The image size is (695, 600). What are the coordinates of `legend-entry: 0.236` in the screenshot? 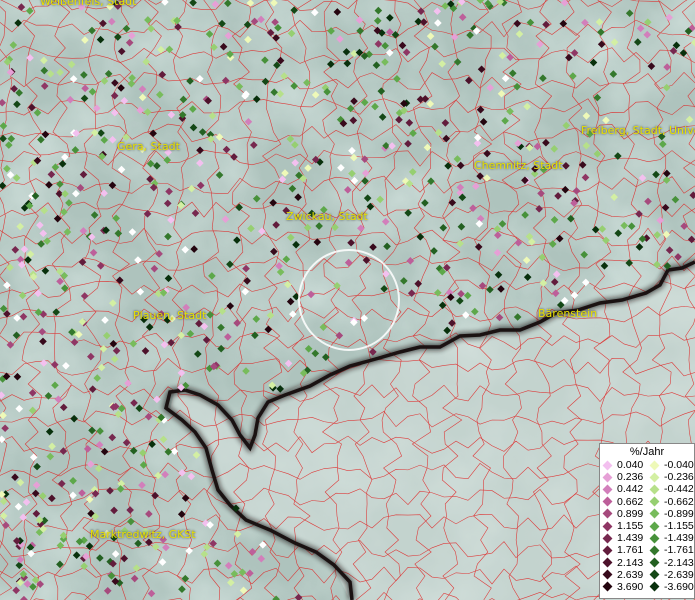 It's located at (623, 477).